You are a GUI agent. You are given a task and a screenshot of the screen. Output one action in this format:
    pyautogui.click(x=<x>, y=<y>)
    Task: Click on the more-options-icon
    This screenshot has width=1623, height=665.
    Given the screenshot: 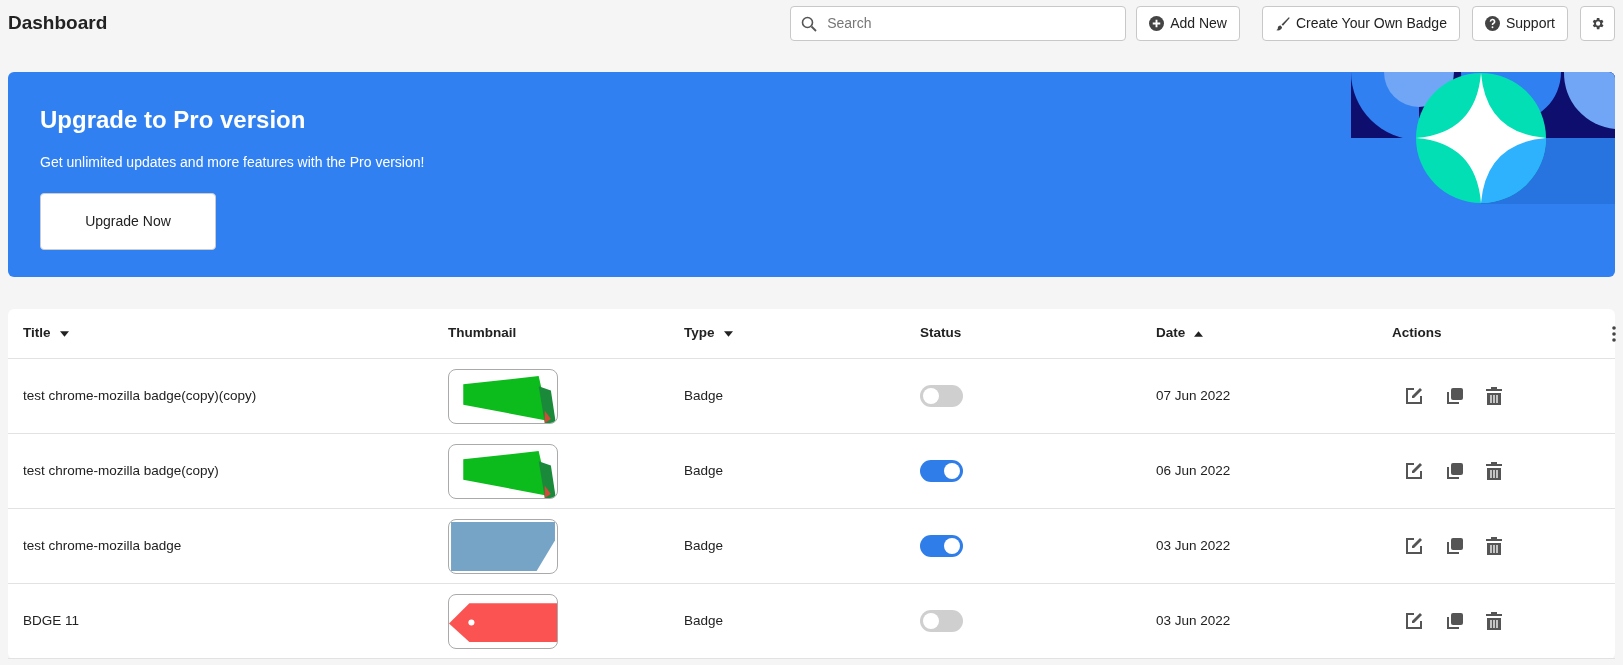 What is the action you would take?
    pyautogui.click(x=1614, y=333)
    